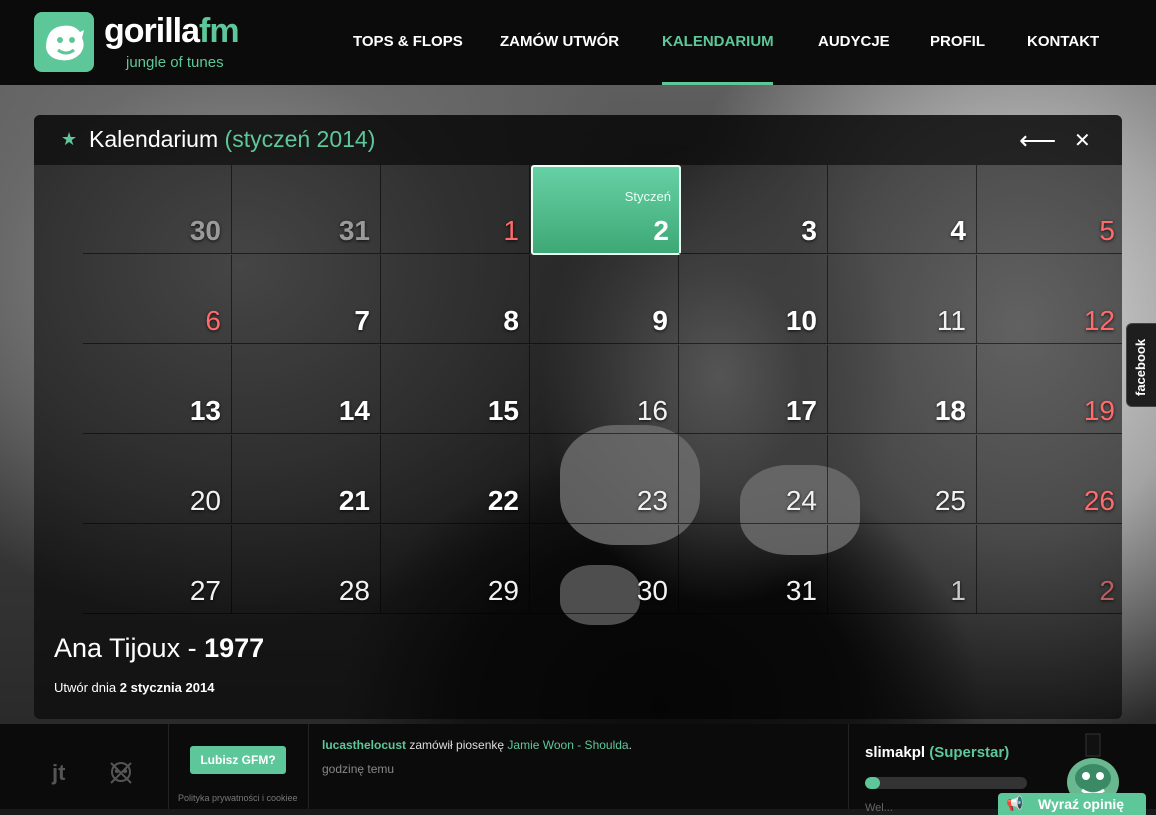 This screenshot has height=815, width=1156. I want to click on calendar-day: 2, so click(1049, 569).